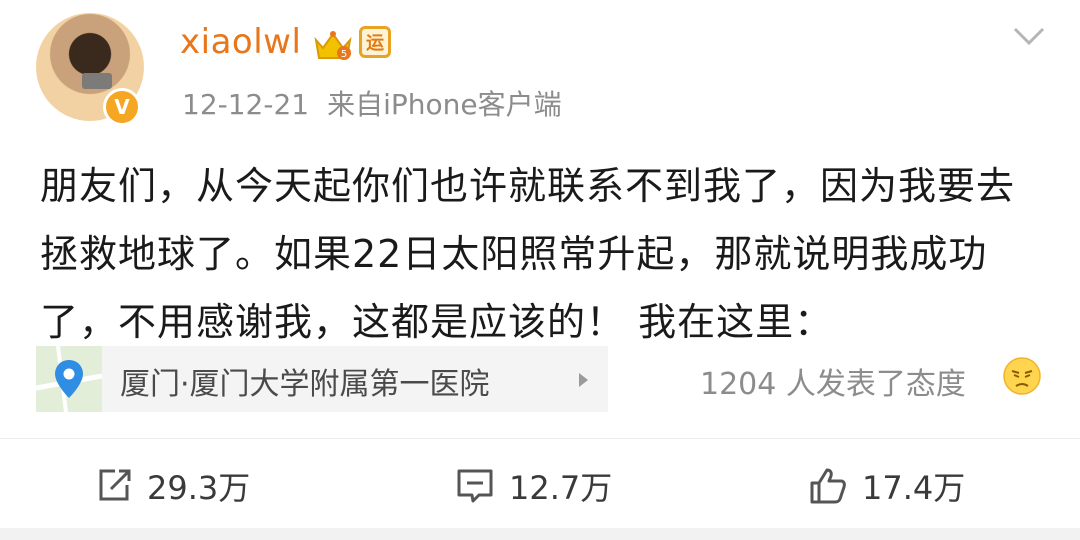 Image resolution: width=1080 pixels, height=540 pixels. Describe the element at coordinates (833, 381) in the screenshot. I see `reactions-count: 1204 人发表了态度` at that location.